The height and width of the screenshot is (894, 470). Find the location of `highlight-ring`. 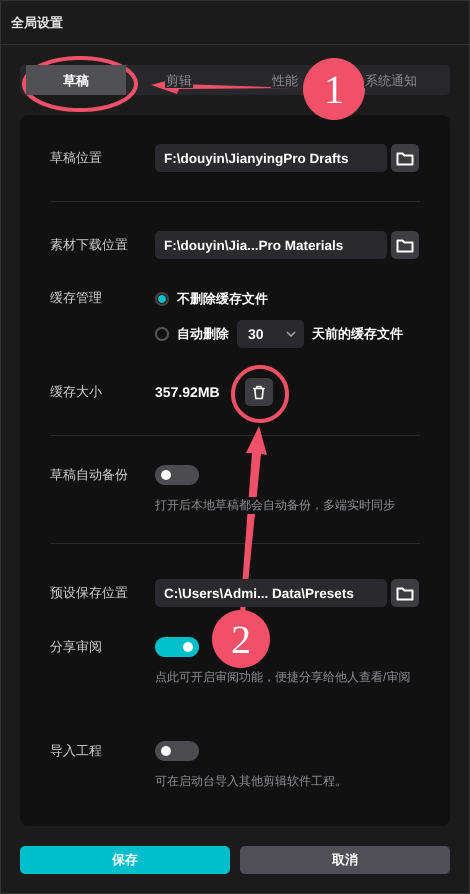

highlight-ring is located at coordinates (260, 394).